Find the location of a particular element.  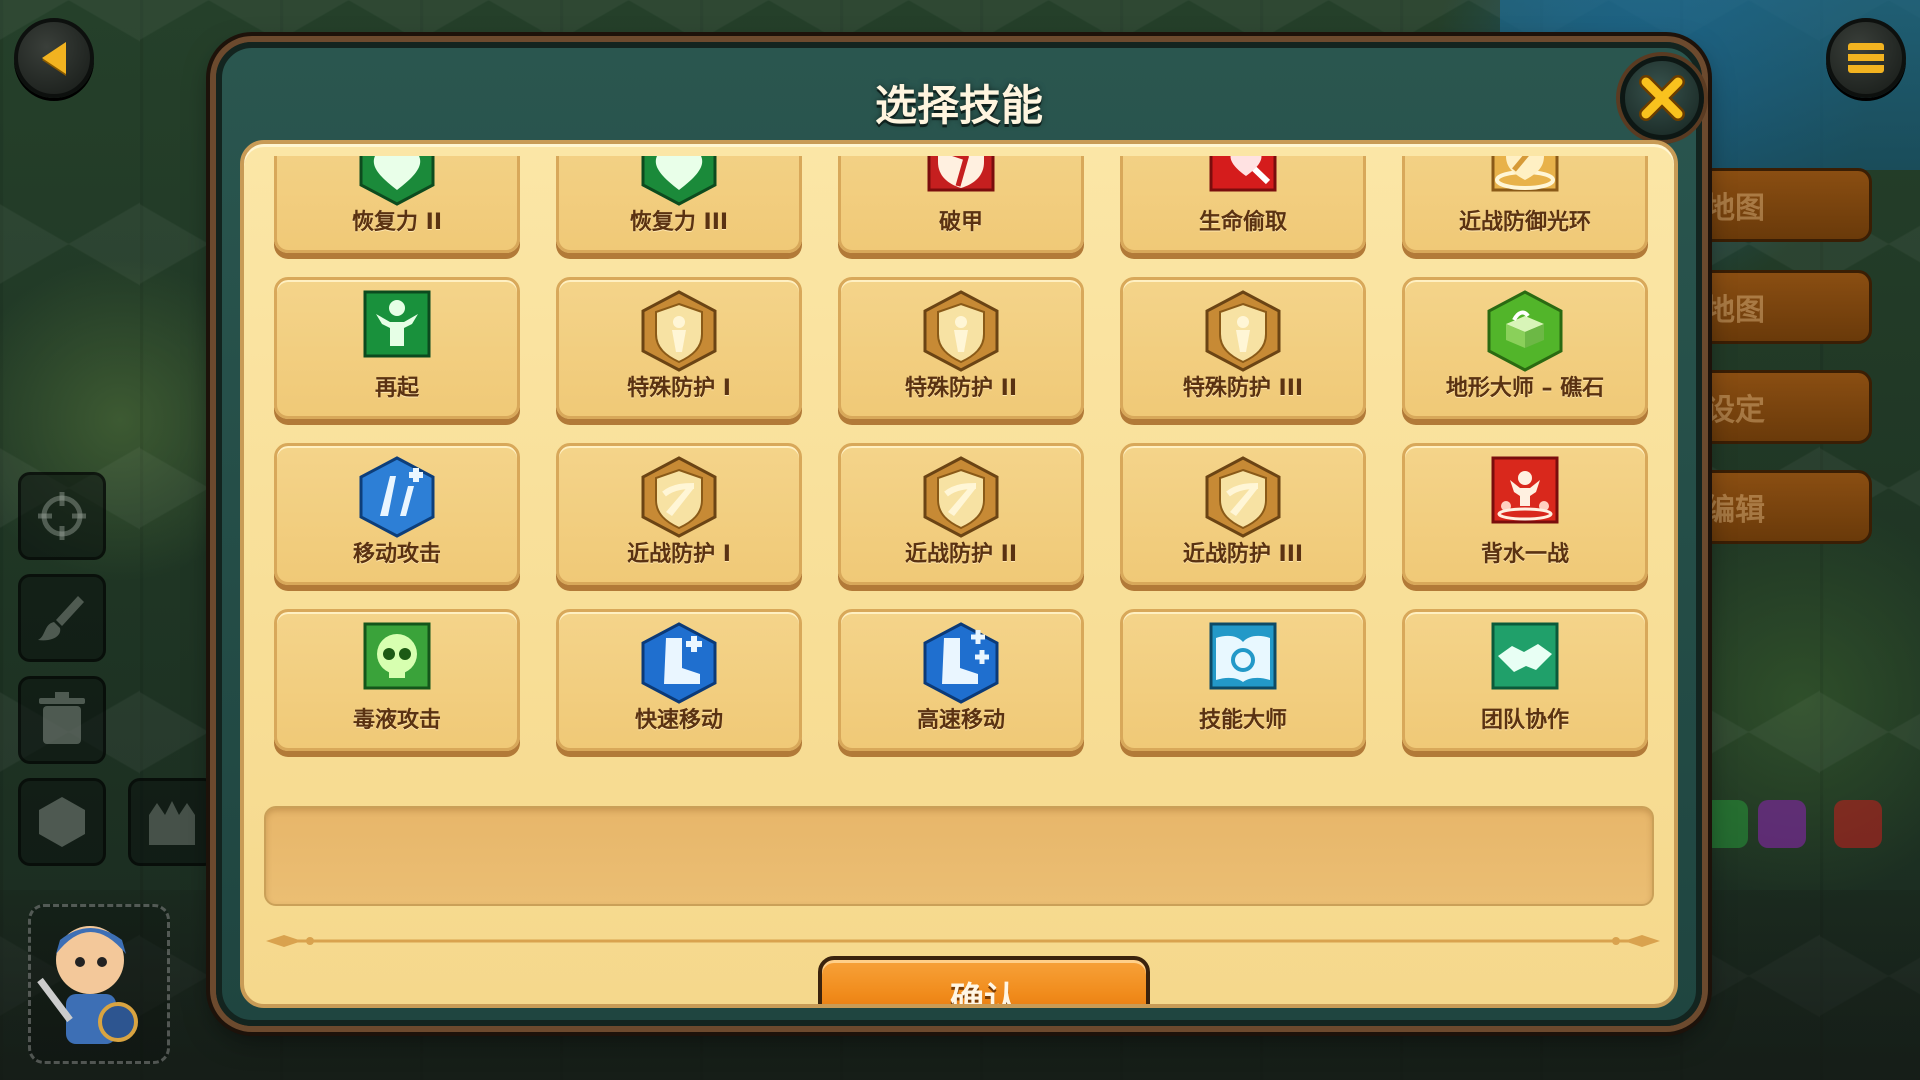

melee-aura-icon is located at coordinates (1525, 174).